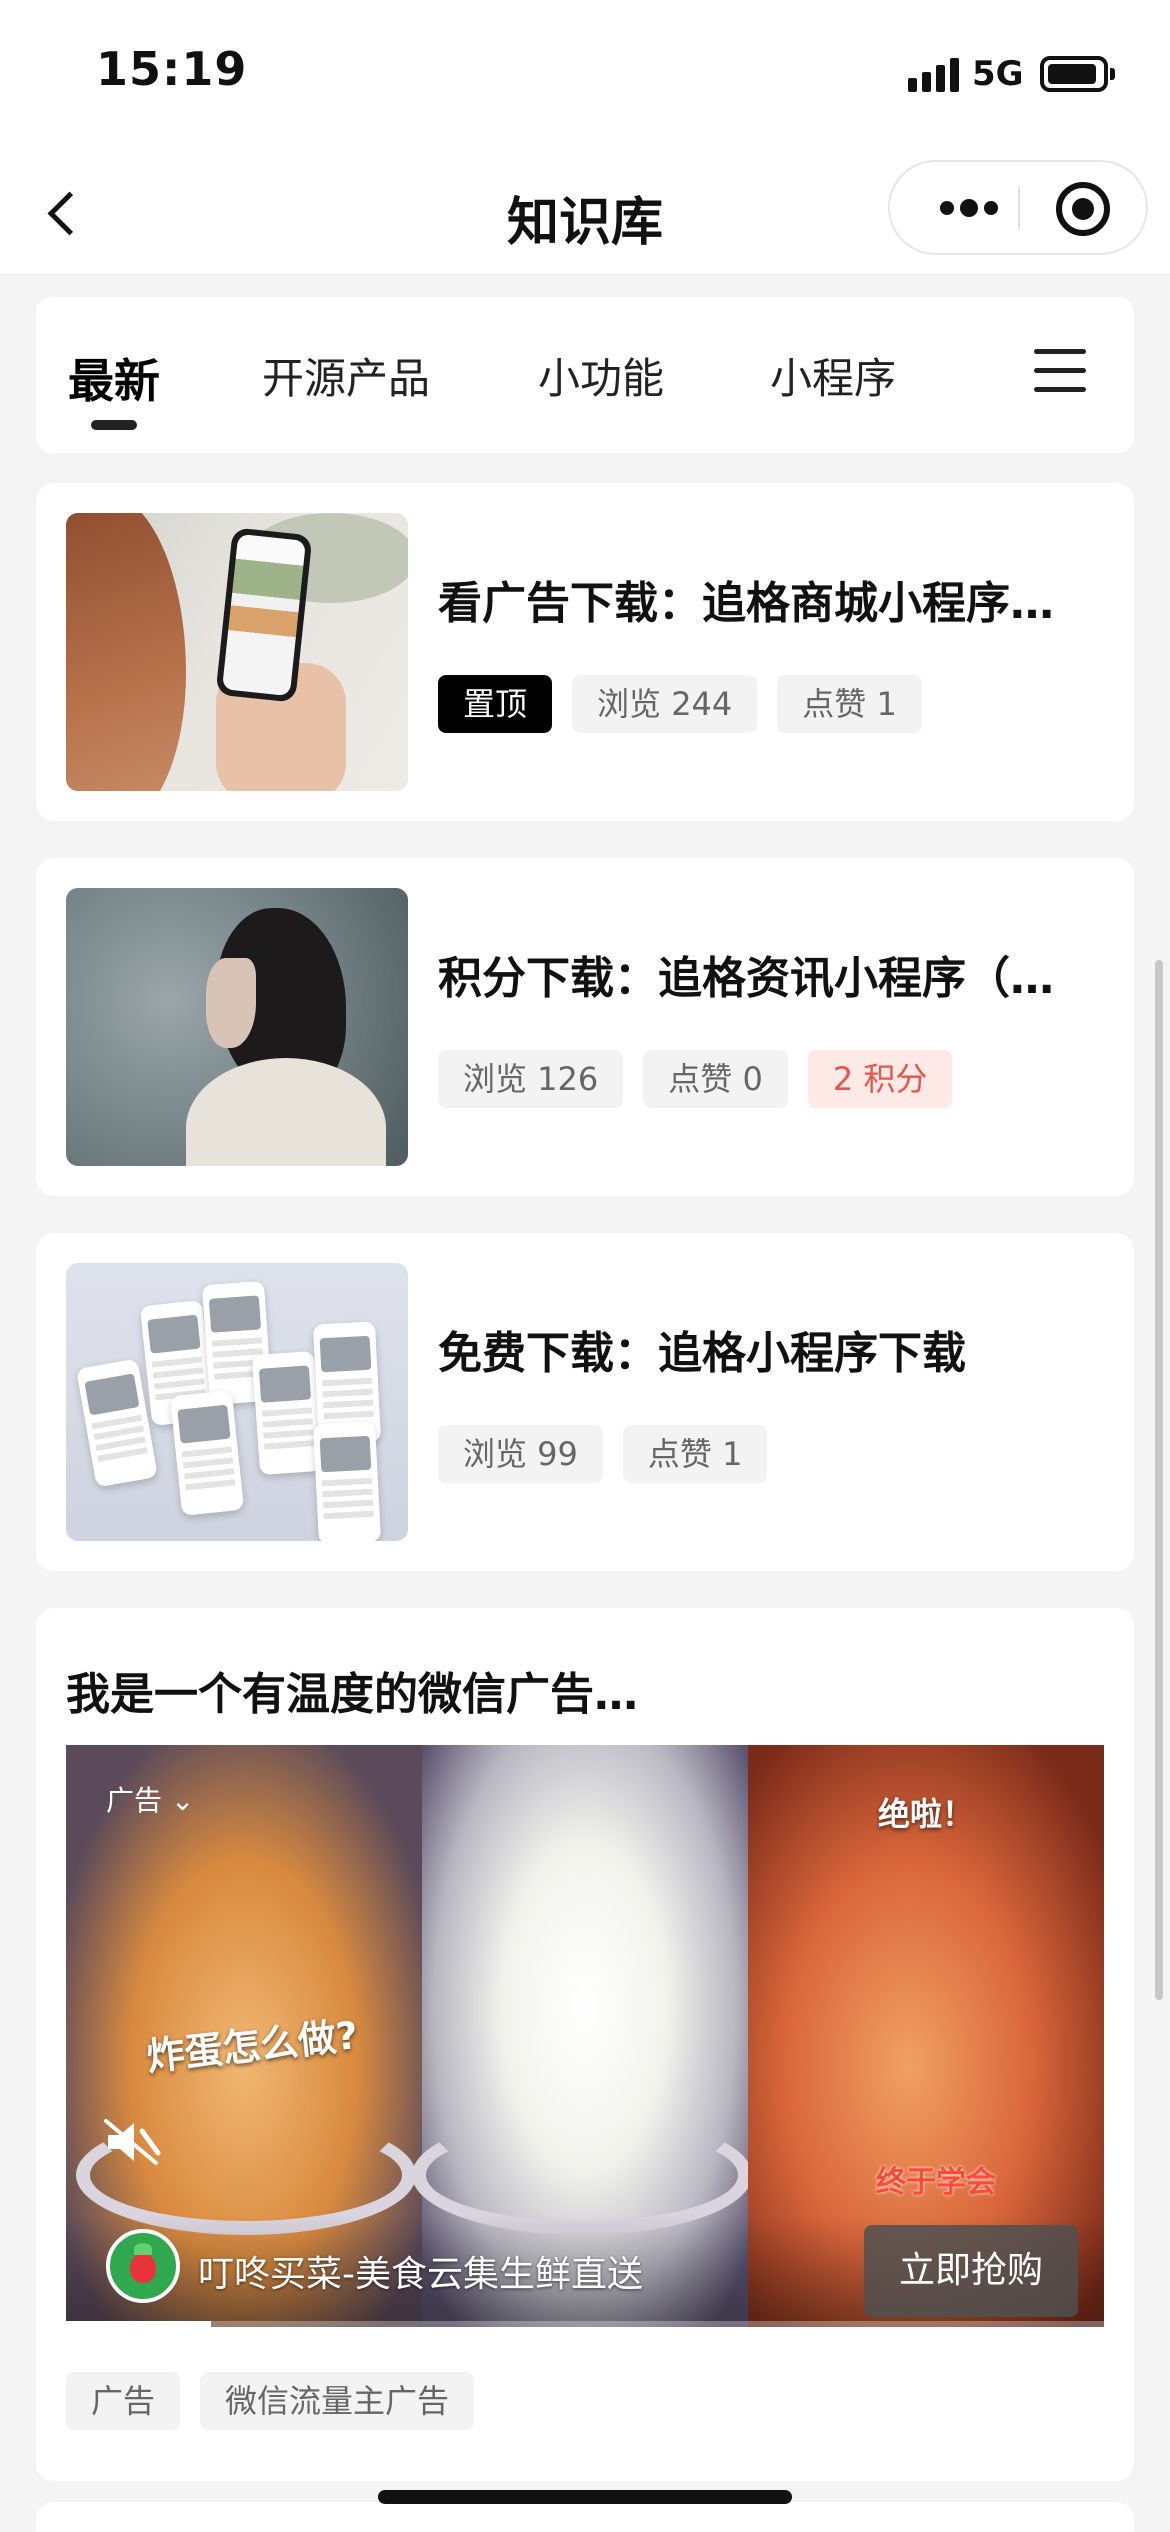 This screenshot has height=2532, width=1170. I want to click on ad-label-text: 广告, so click(134, 1800).